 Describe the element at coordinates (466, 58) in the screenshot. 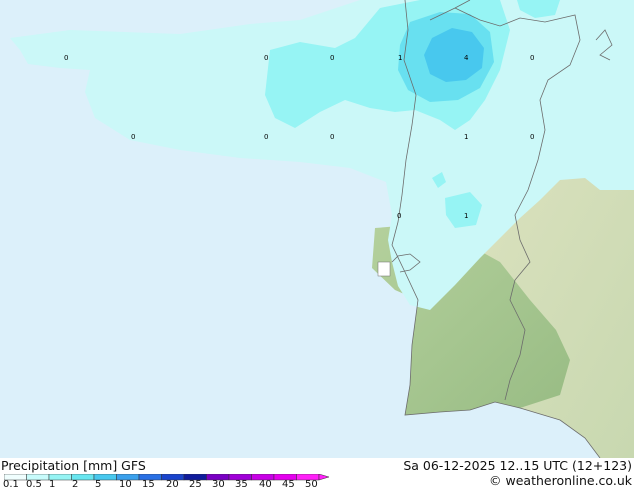

I see `point-value: 4` at that location.